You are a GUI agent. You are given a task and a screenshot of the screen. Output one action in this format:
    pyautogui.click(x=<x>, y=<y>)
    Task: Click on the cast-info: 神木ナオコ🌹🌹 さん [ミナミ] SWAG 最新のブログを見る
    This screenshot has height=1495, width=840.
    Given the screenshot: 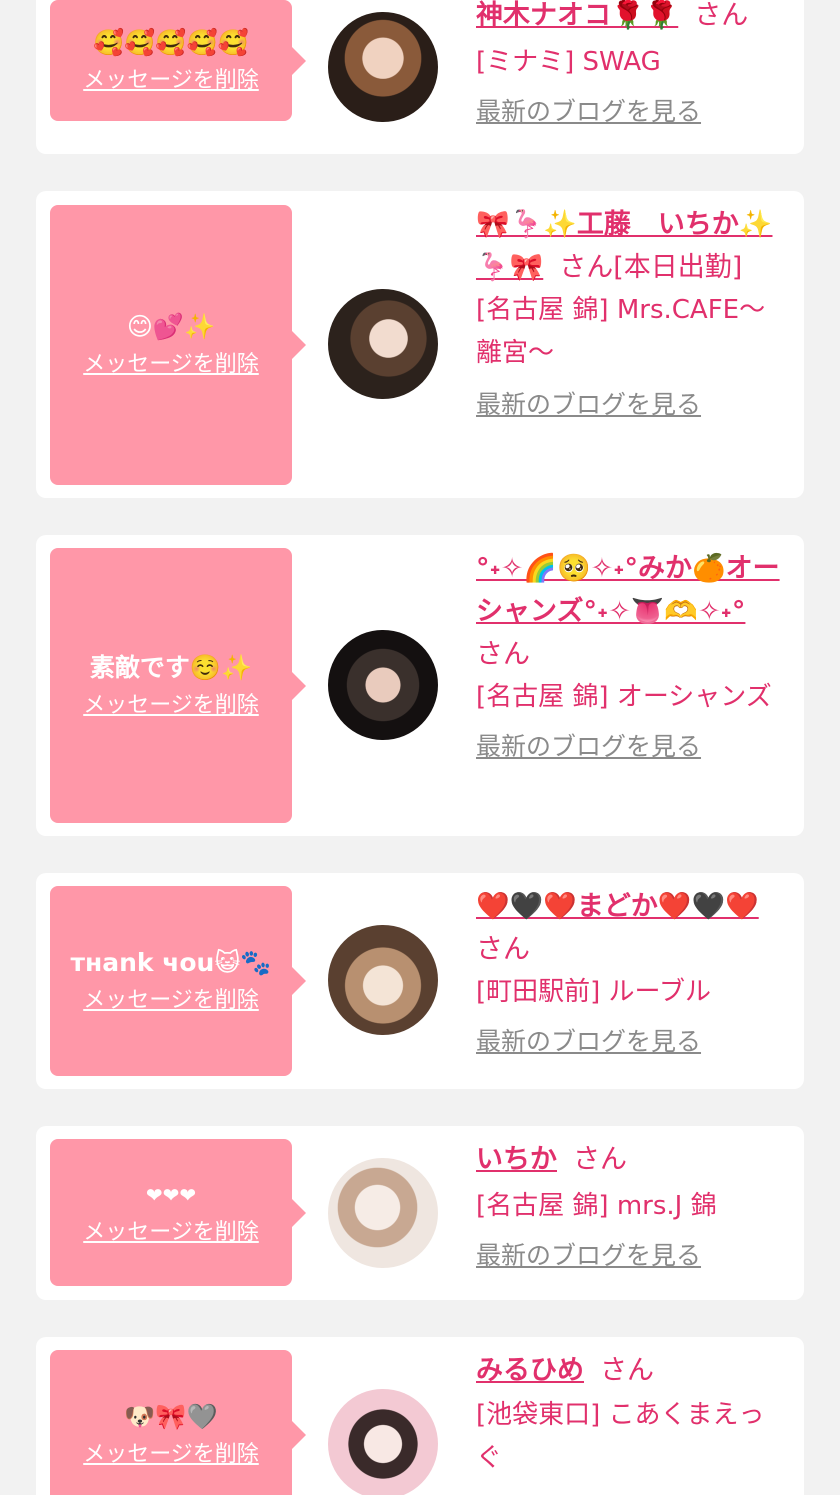 What is the action you would take?
    pyautogui.click(x=632, y=65)
    